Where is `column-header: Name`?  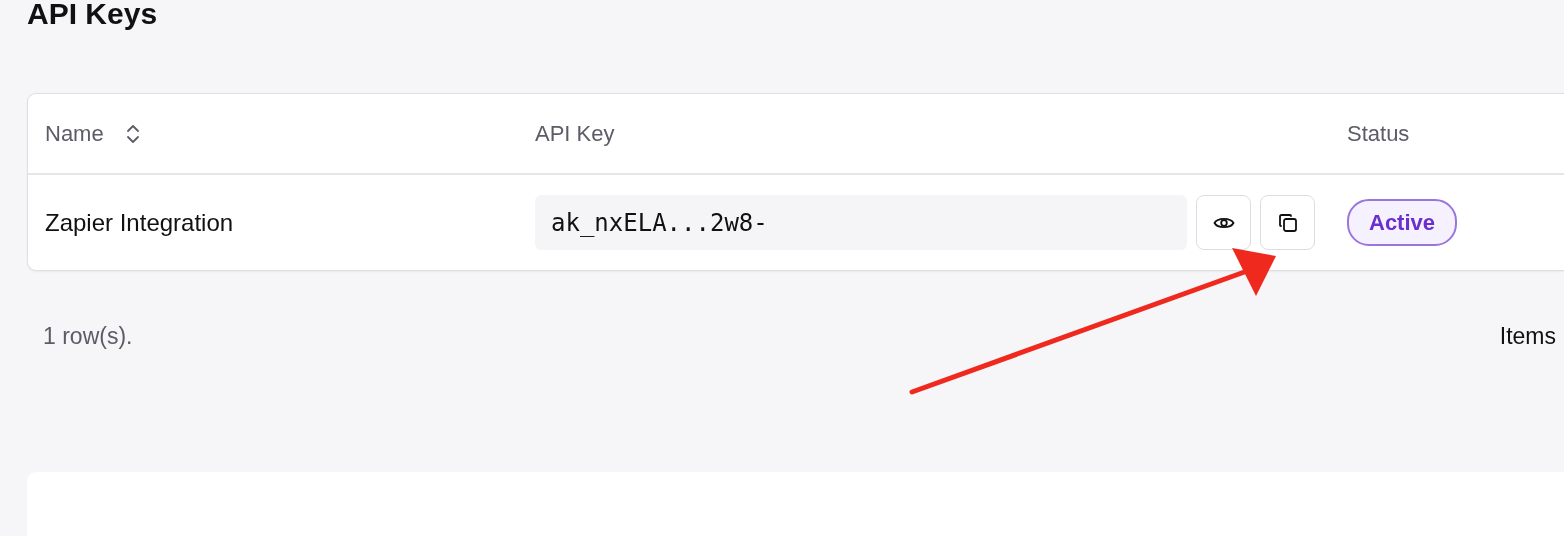
column-header: Name is located at coordinates (92, 133).